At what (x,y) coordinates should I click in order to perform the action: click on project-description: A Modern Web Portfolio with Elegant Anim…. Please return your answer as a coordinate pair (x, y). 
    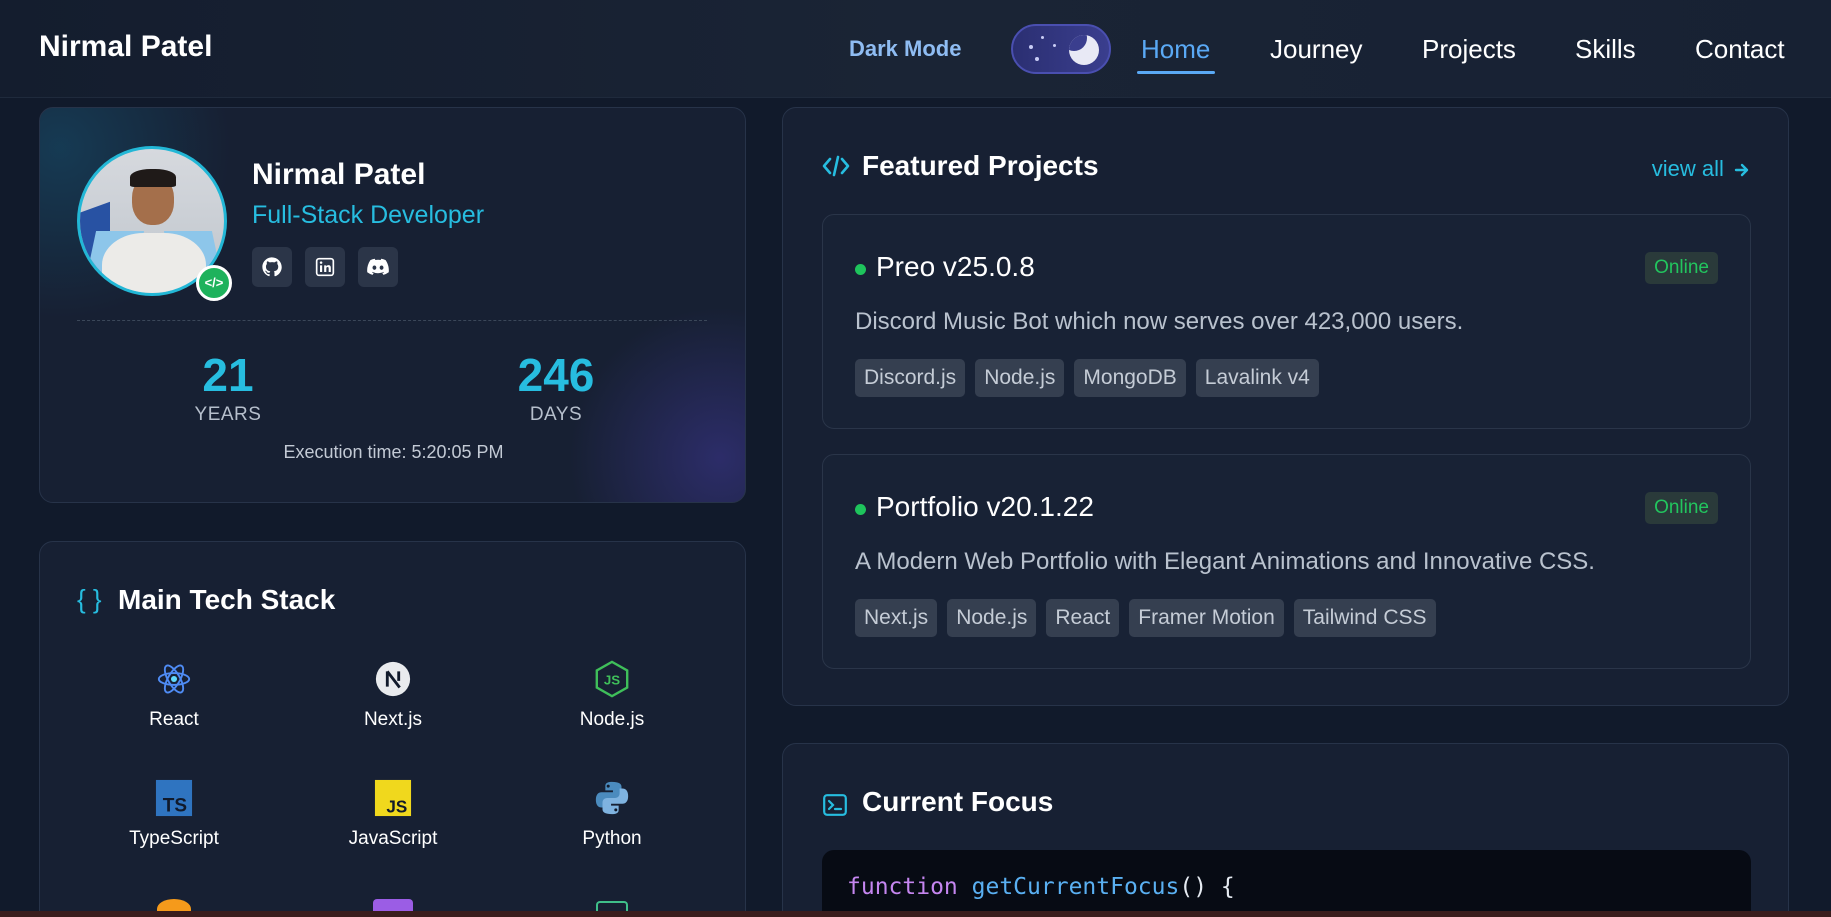
    Looking at the image, I should click on (1225, 561).